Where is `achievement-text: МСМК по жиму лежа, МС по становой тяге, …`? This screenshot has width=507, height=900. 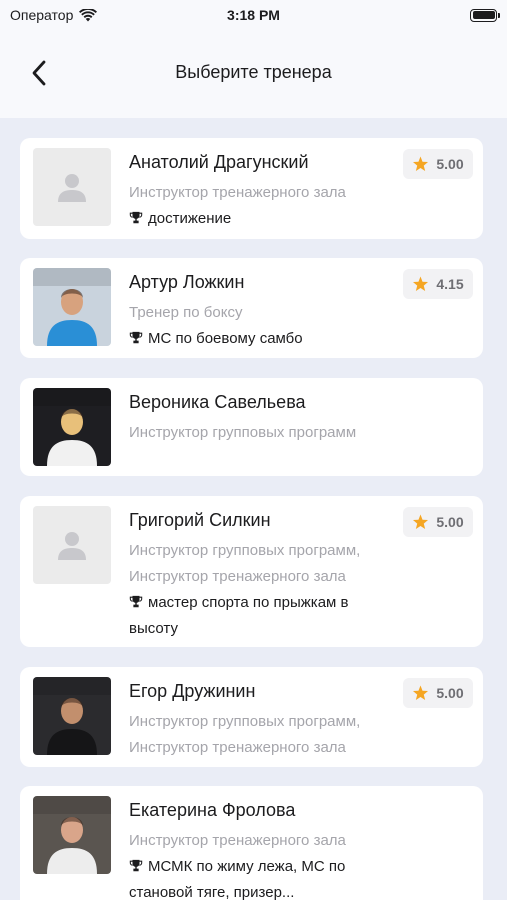 achievement-text: МСМК по жиму лежа, МС по становой тяге, … is located at coordinates (237, 879).